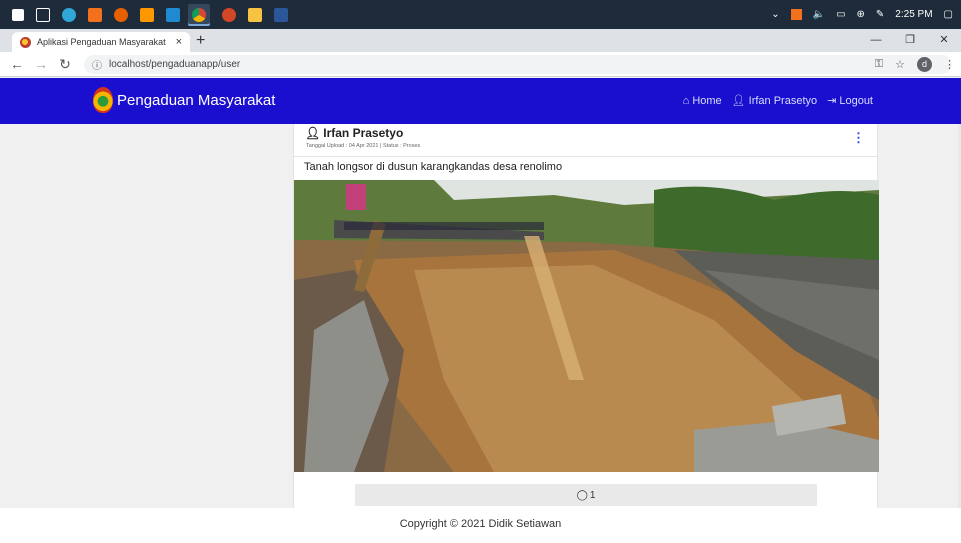 This screenshot has height=543, width=961. Describe the element at coordinates (200, 41) in the screenshot. I see `new-tab-button: +` at that location.